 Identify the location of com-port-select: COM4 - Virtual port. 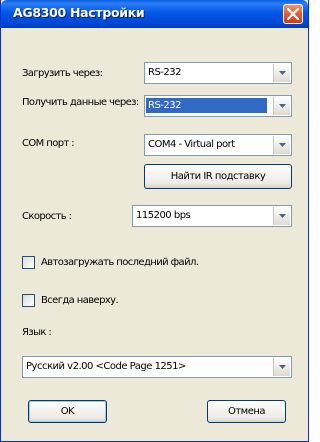
(218, 145).